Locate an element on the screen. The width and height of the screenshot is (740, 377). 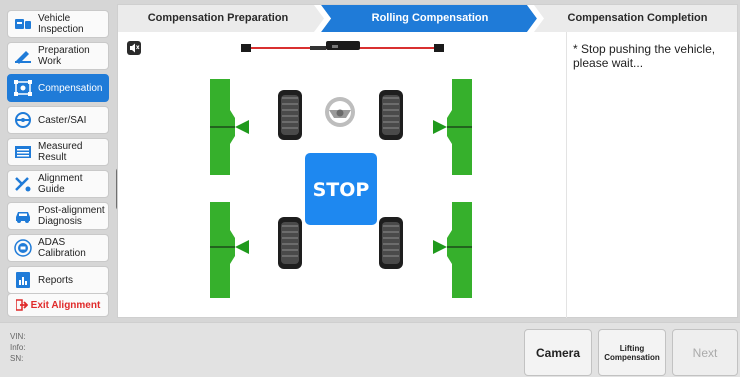
wheel-right-rear is located at coordinates (391, 243).